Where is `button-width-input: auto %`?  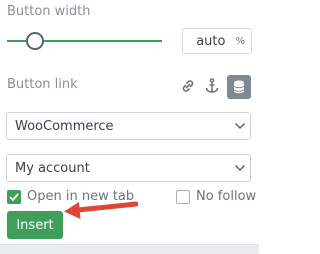 button-width-input: auto % is located at coordinates (217, 41).